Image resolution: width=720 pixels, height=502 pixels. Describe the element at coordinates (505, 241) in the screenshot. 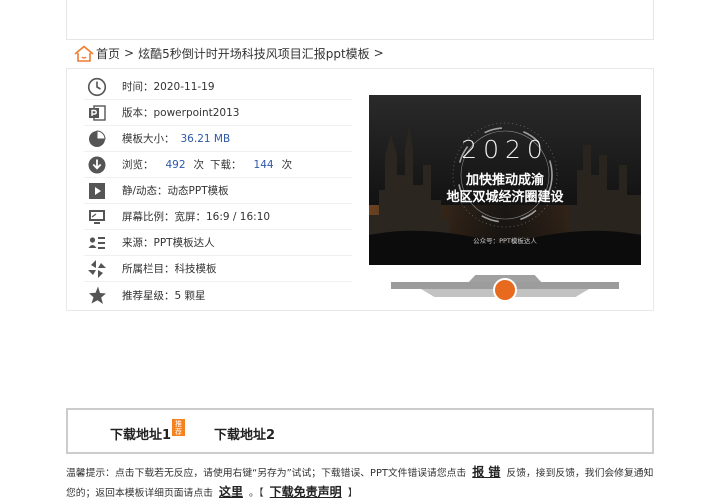

I see `preview-footer: 公众号：PPT模板达人` at that location.